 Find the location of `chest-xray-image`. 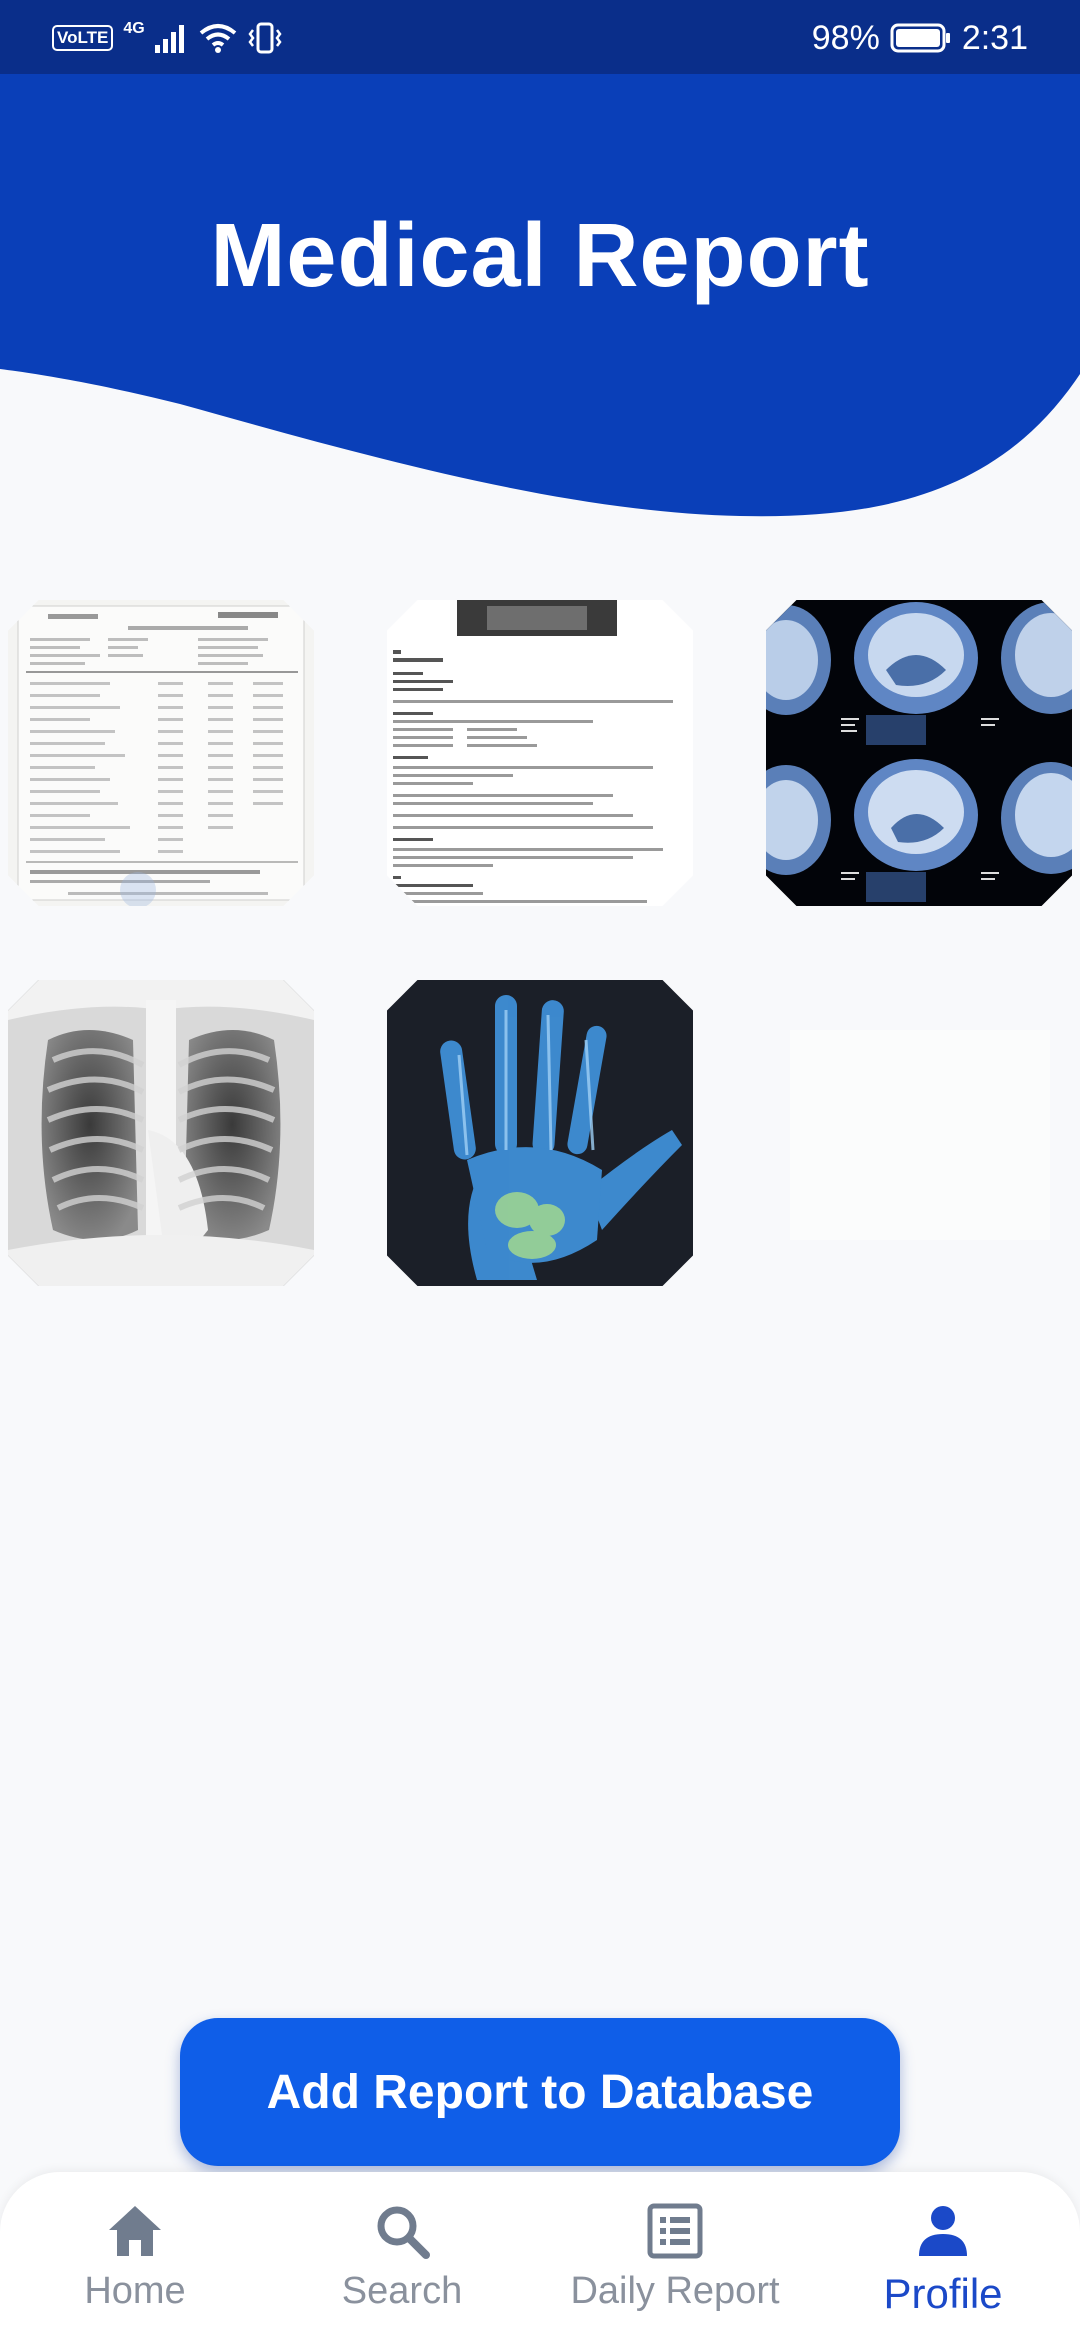

chest-xray-image is located at coordinates (161, 1133).